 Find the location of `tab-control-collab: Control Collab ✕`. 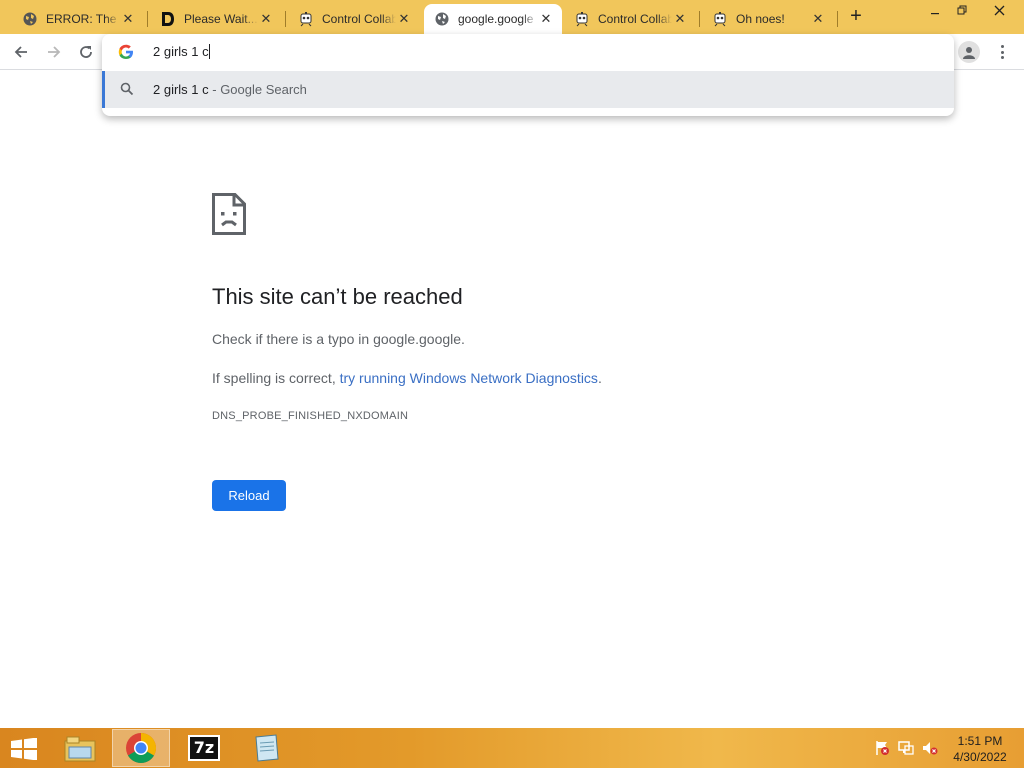

tab-control-collab: Control Collab ✕ is located at coordinates (354, 19).